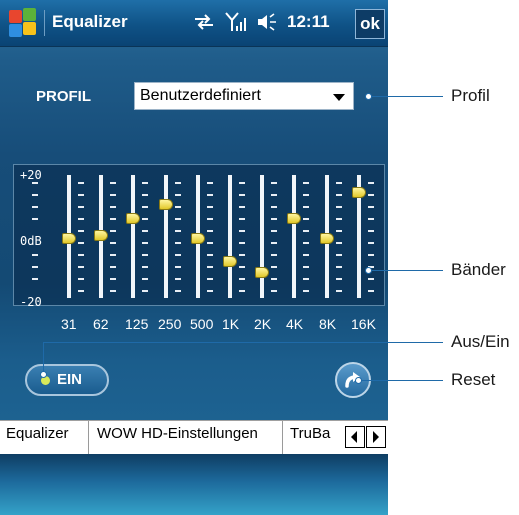  What do you see at coordinates (63, 96) in the screenshot?
I see `profile-label: PROFIL` at bounding box center [63, 96].